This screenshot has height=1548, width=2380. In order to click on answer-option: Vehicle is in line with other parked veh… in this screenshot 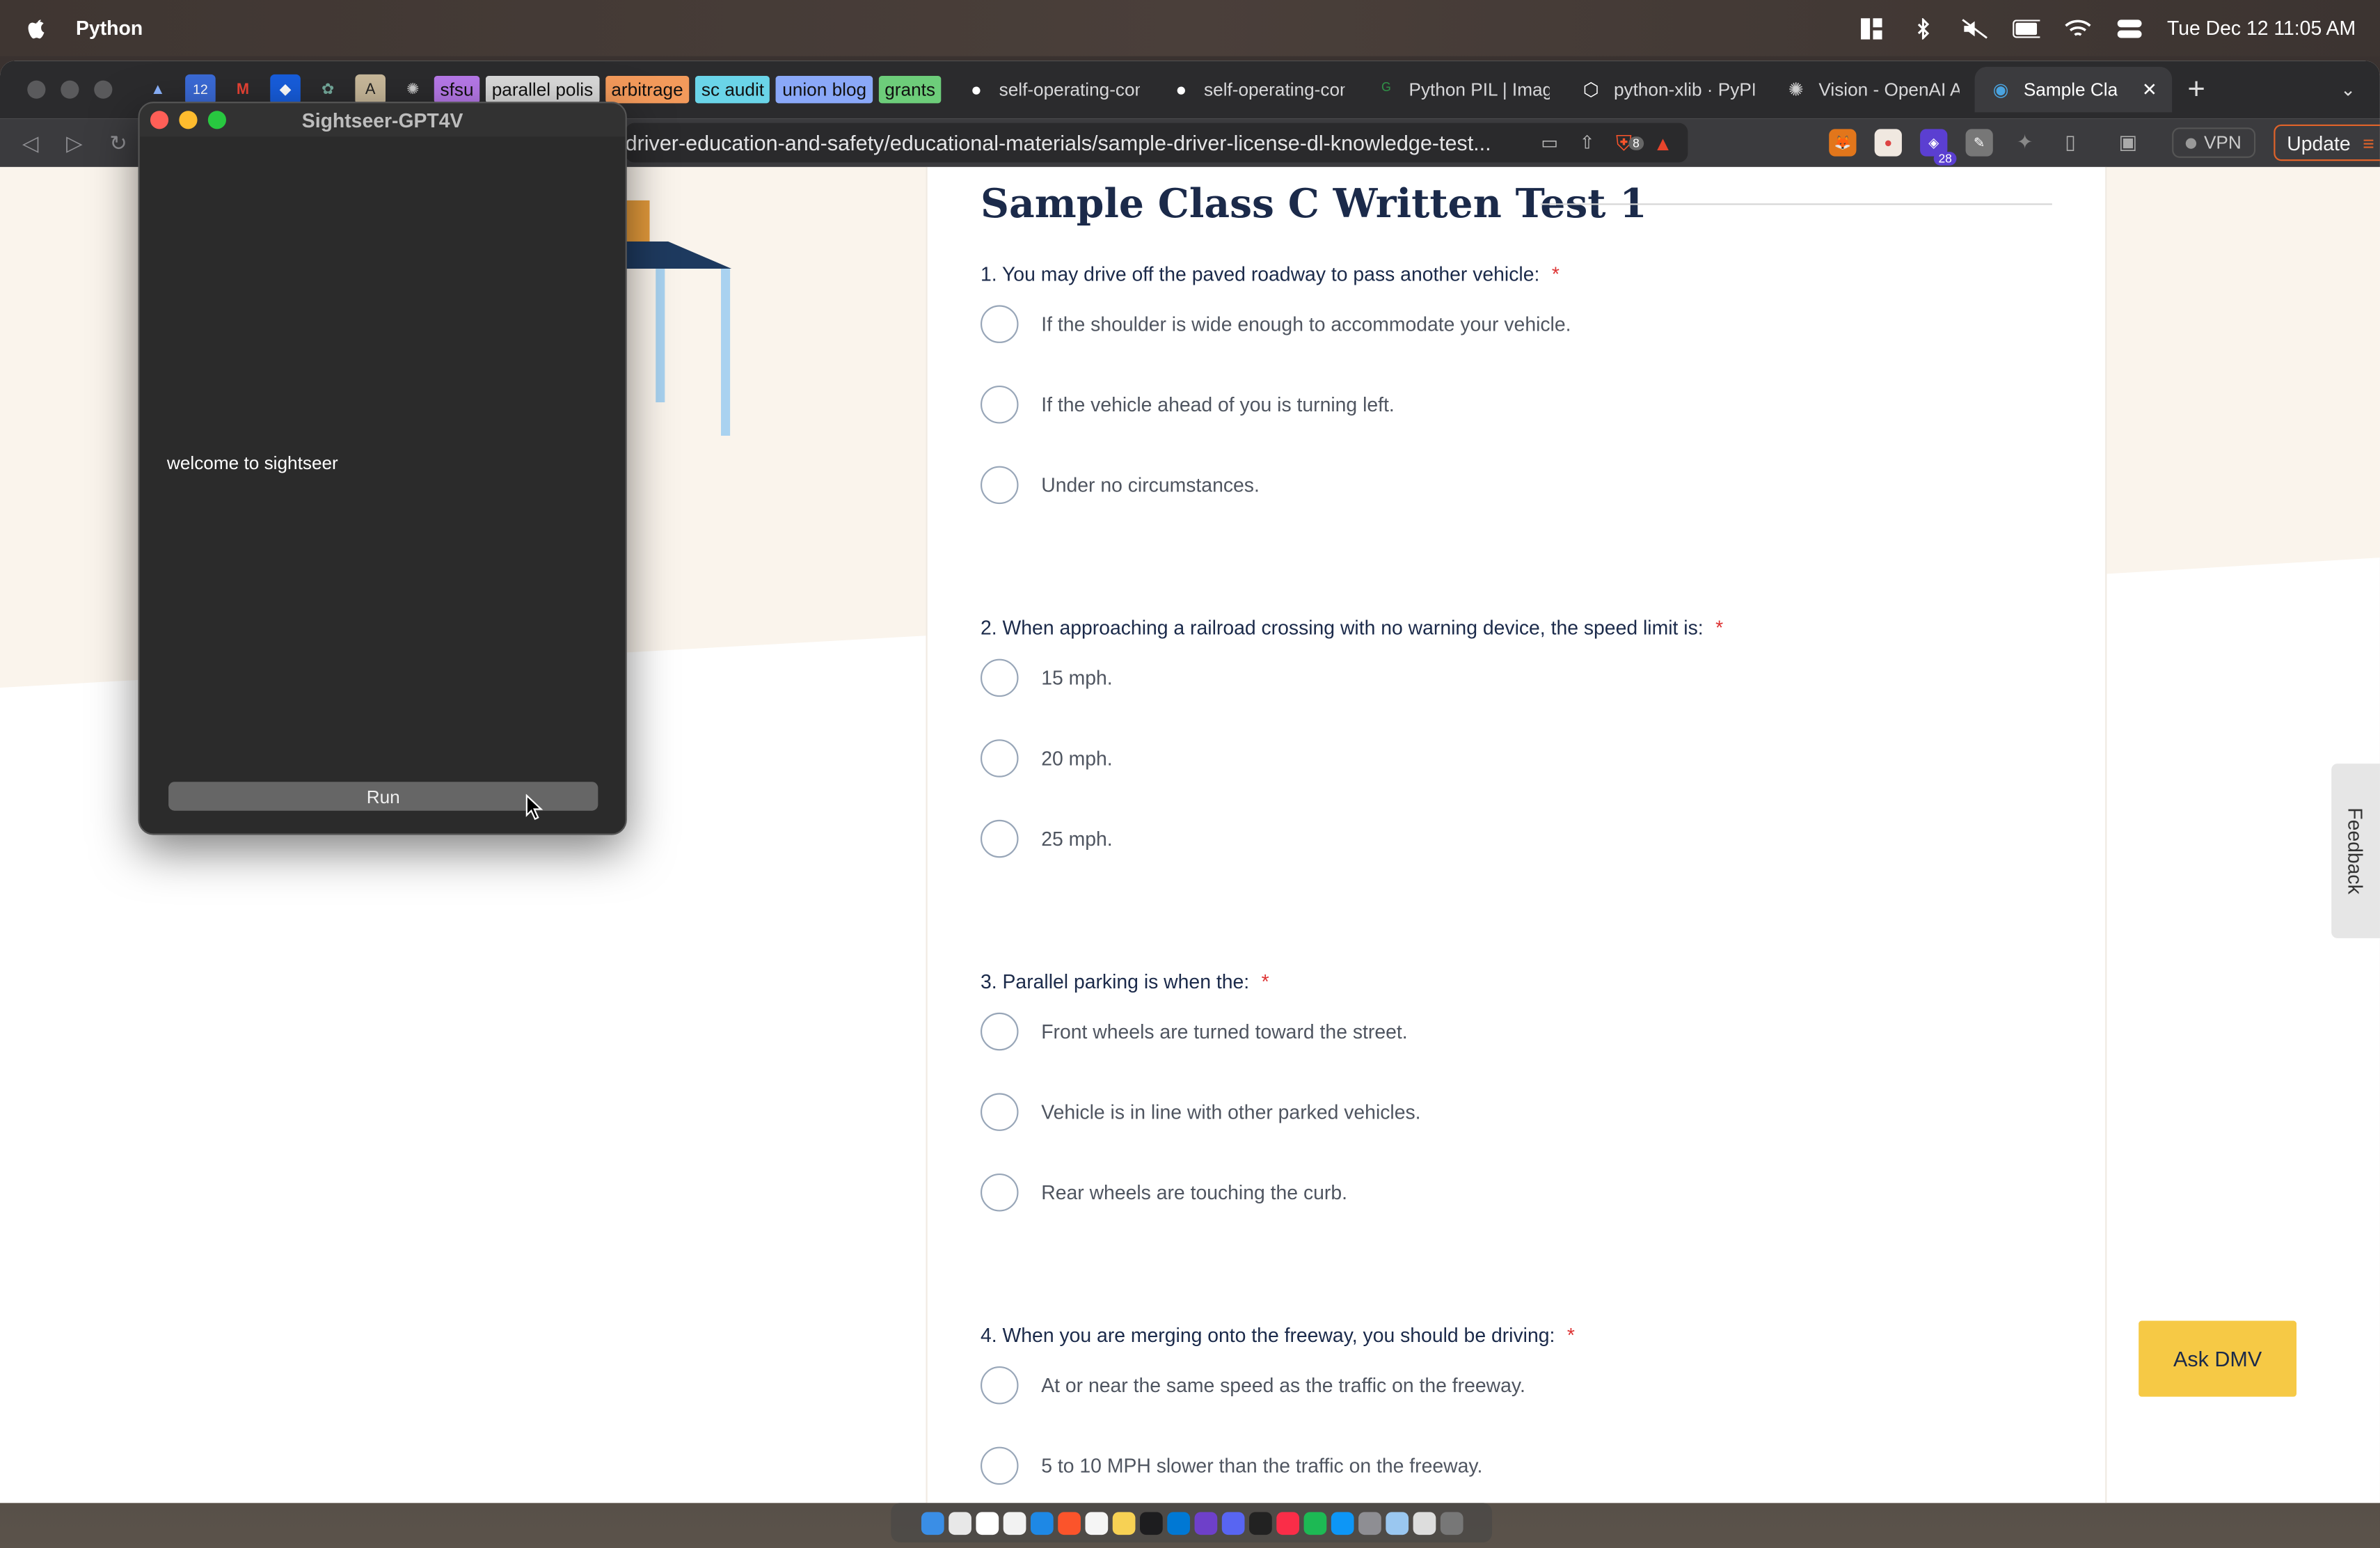, I will do `click(1200, 1112)`.